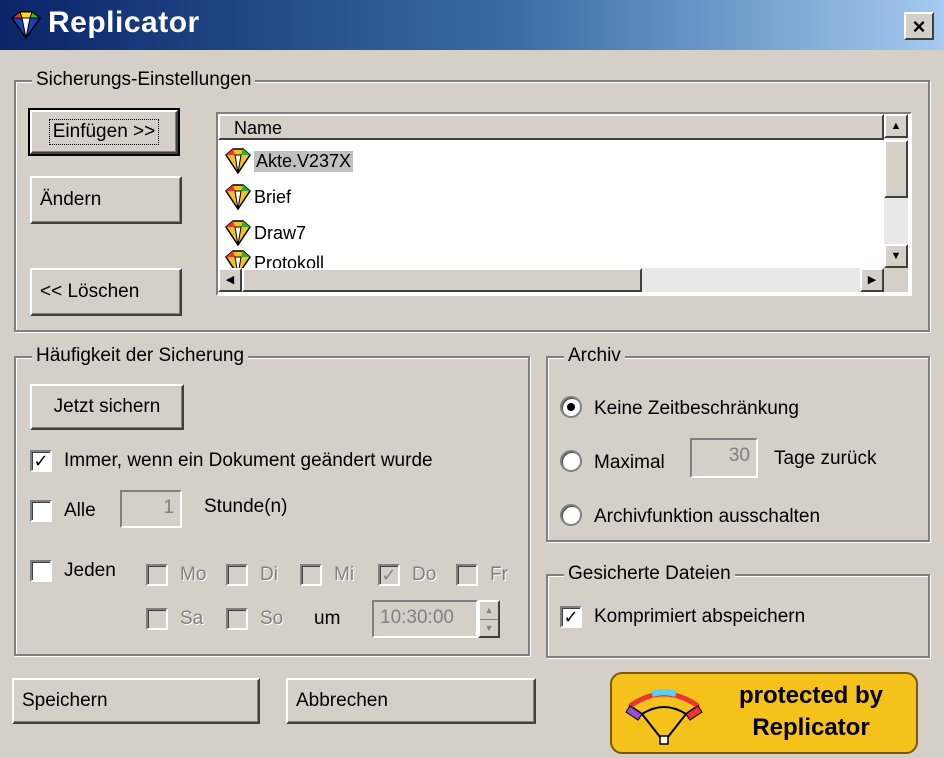  Describe the element at coordinates (280, 232) in the screenshot. I see `list-item-label: Draw7` at that location.